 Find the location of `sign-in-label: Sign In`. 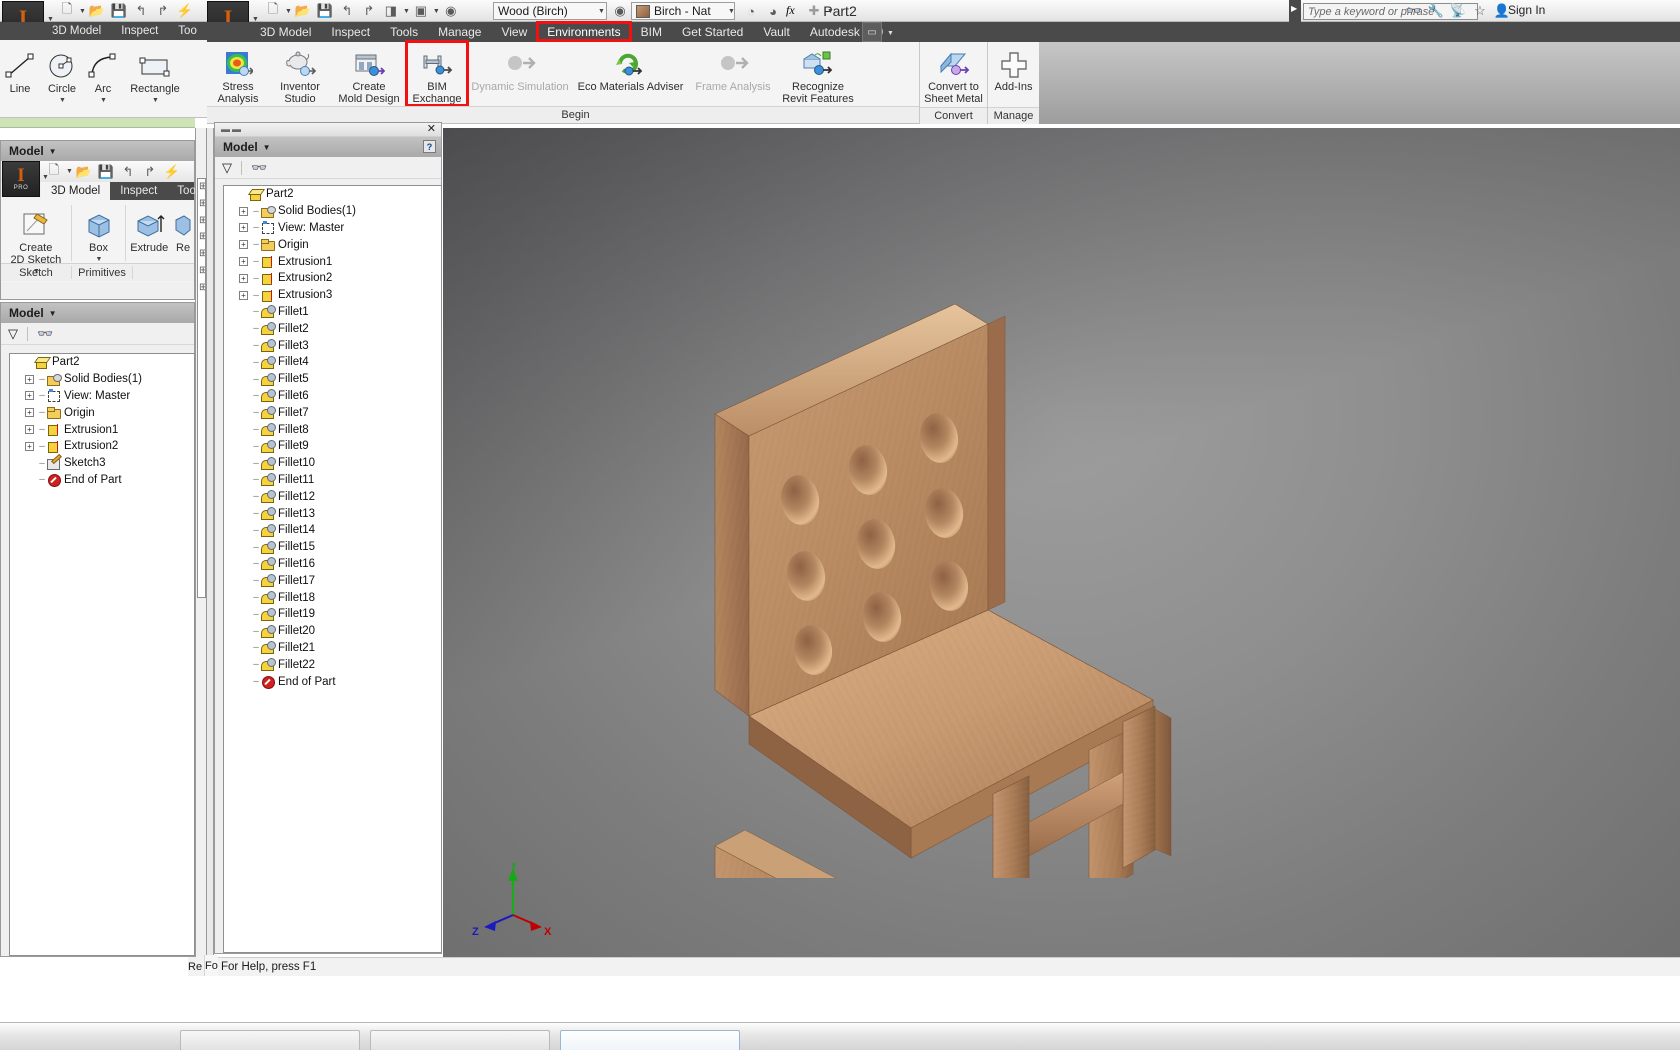

sign-in-label: Sign In is located at coordinates (1526, 10).